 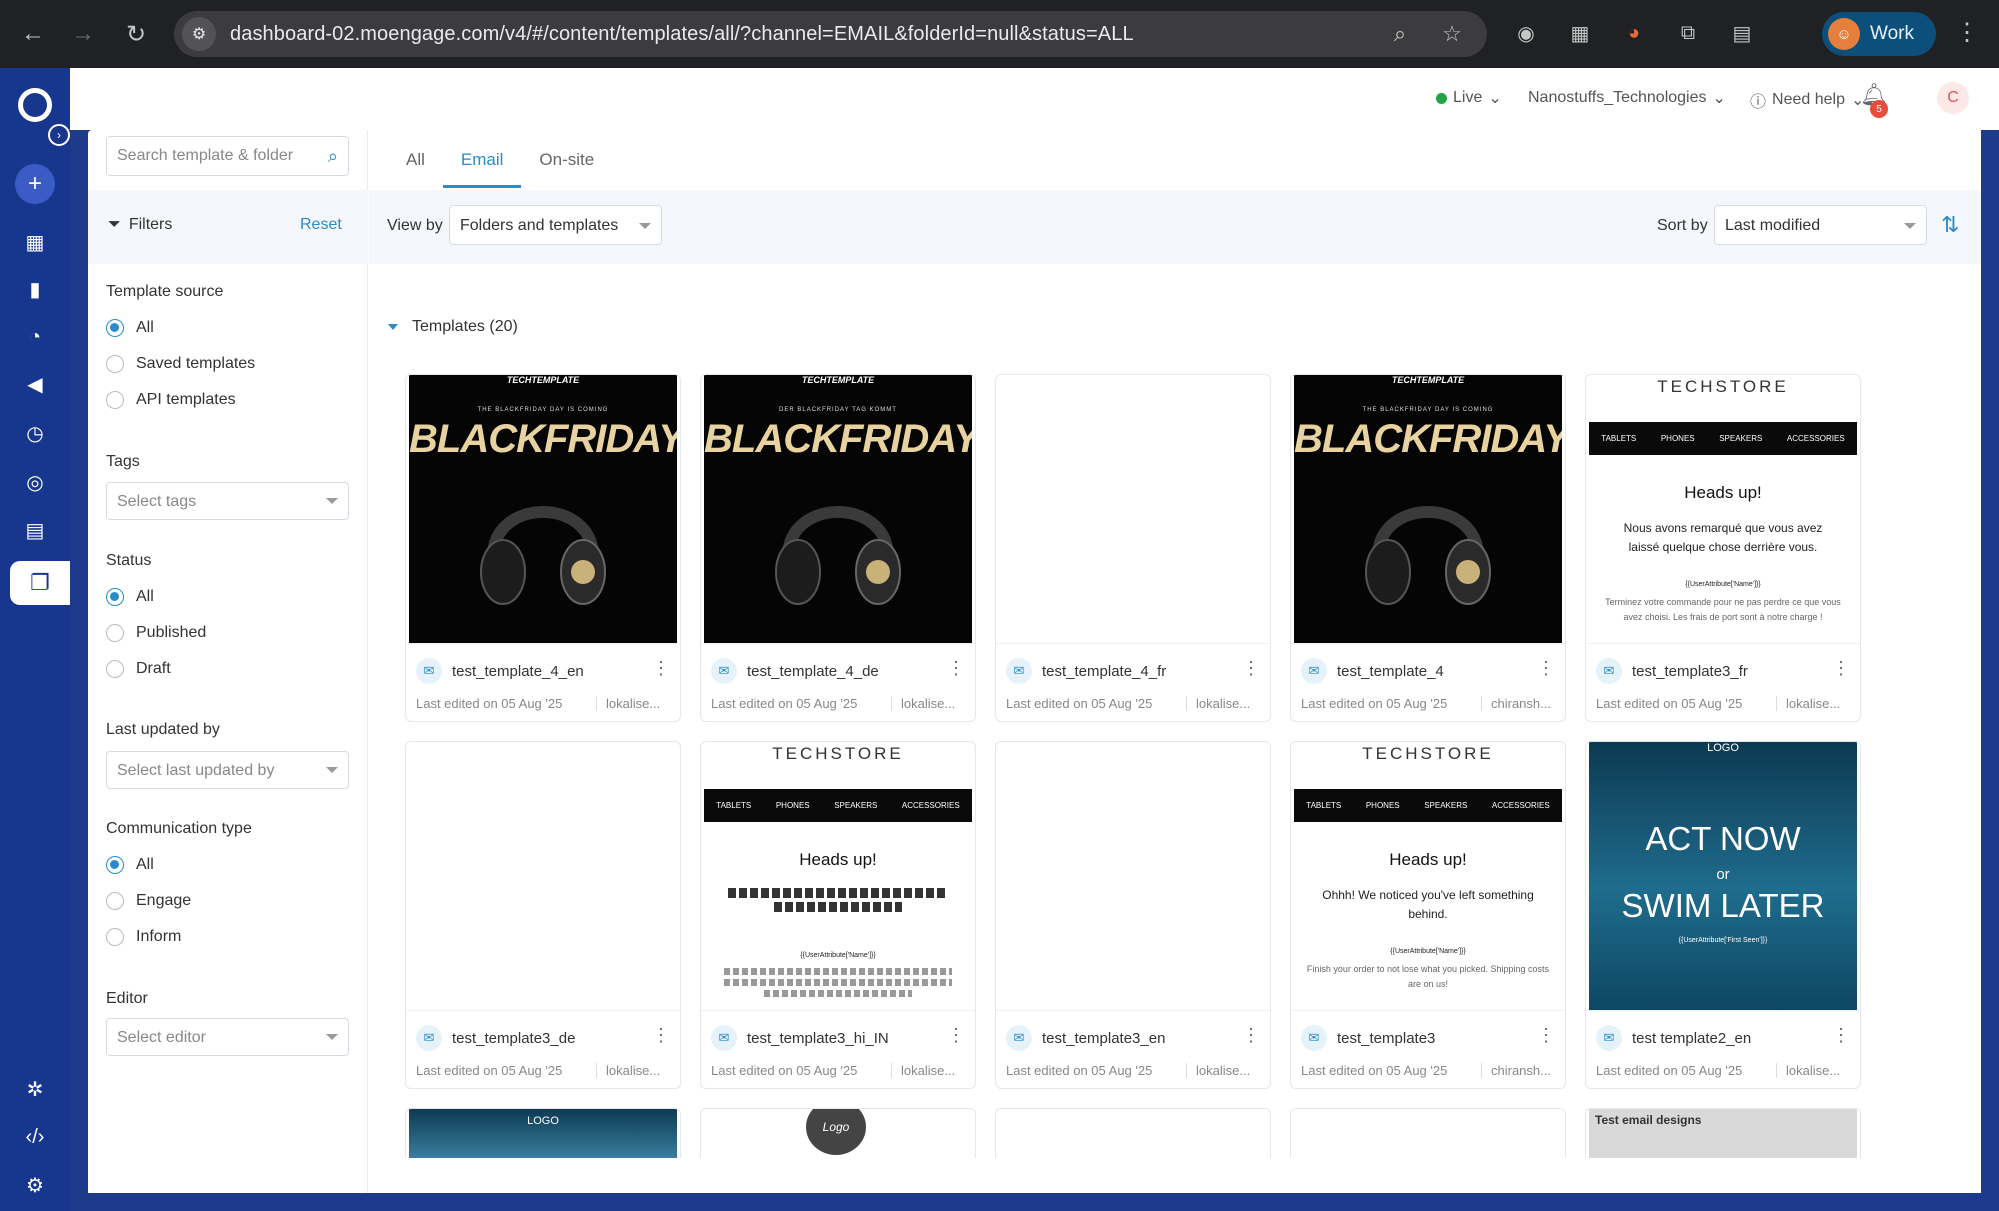 I want to click on incognito-icon: ◉, so click(x=1526, y=33).